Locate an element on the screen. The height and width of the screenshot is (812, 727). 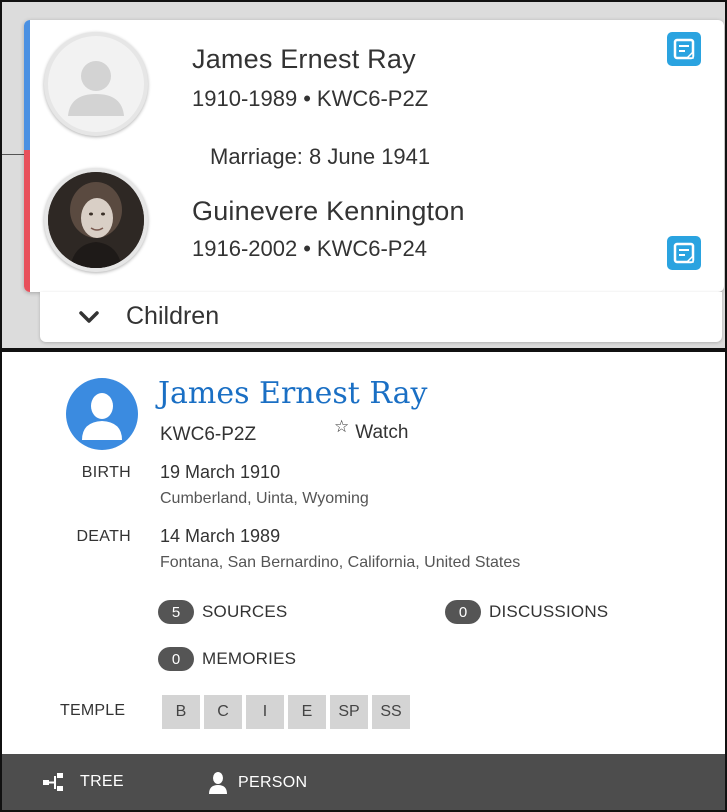
male-indicator-bar is located at coordinates (27, 85).